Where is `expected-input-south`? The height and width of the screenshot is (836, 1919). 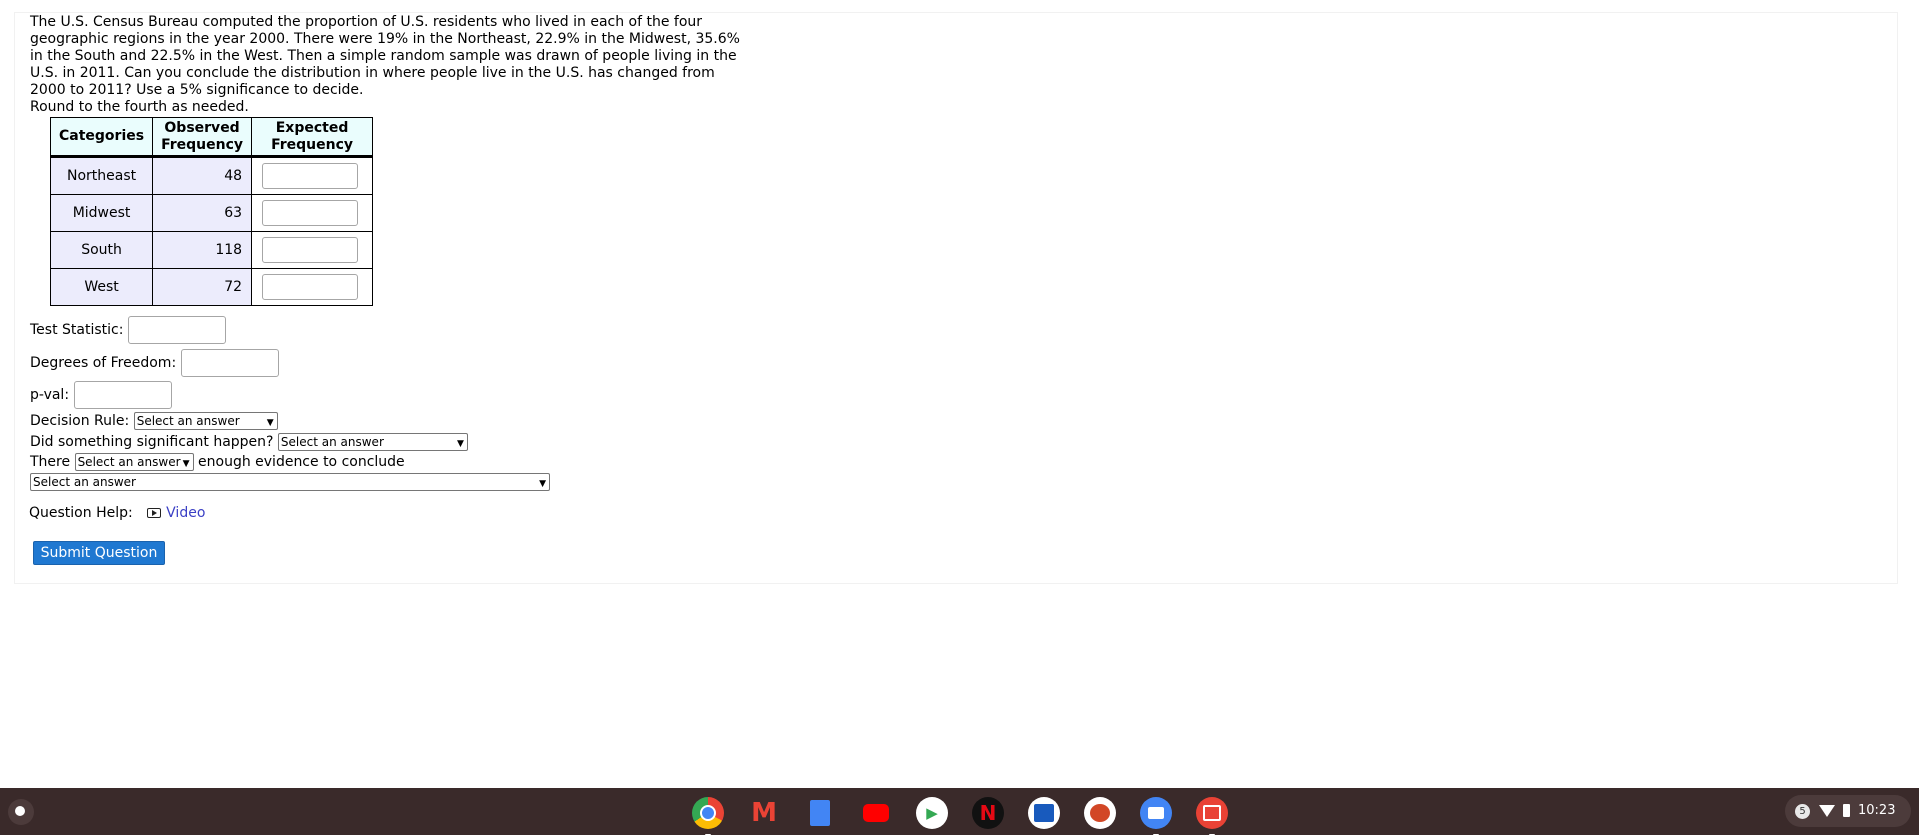
expected-input-south is located at coordinates (310, 250).